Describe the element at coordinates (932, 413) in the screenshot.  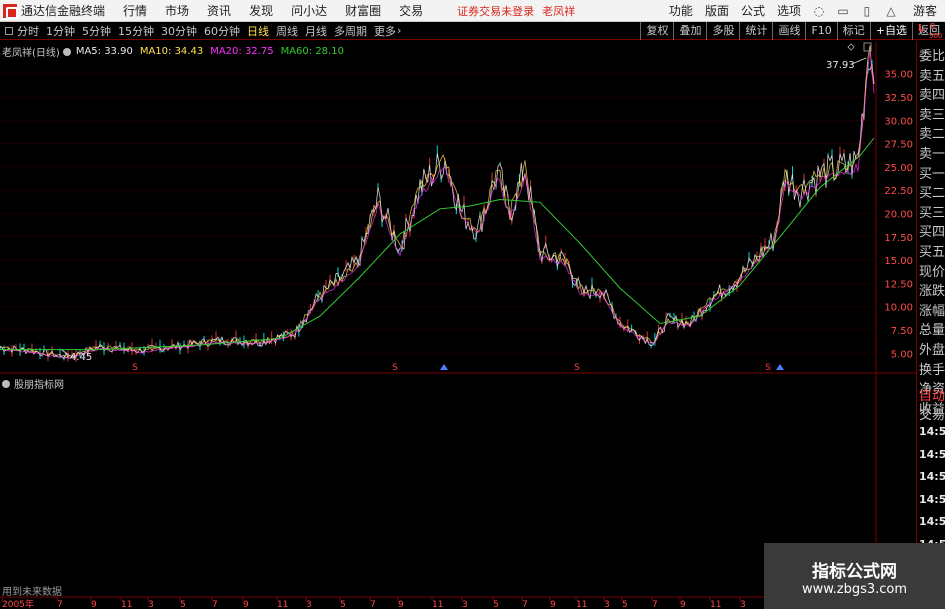
I see `side-auto-1: 交易` at that location.